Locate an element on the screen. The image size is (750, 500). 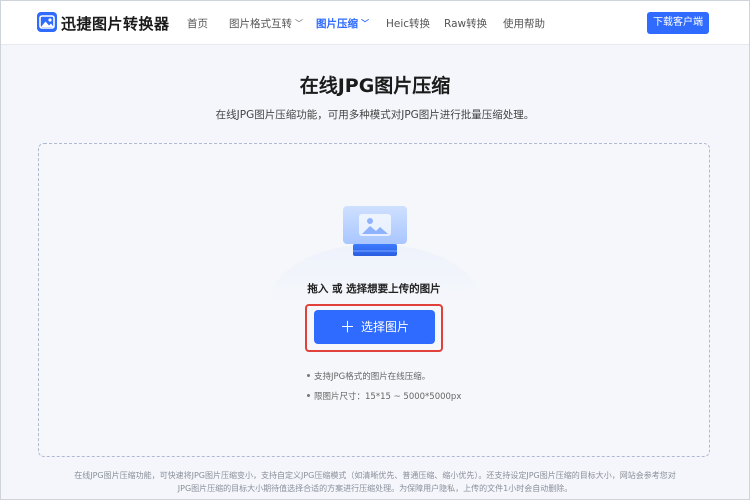
select-image-label: 选择图片 is located at coordinates (385, 327).